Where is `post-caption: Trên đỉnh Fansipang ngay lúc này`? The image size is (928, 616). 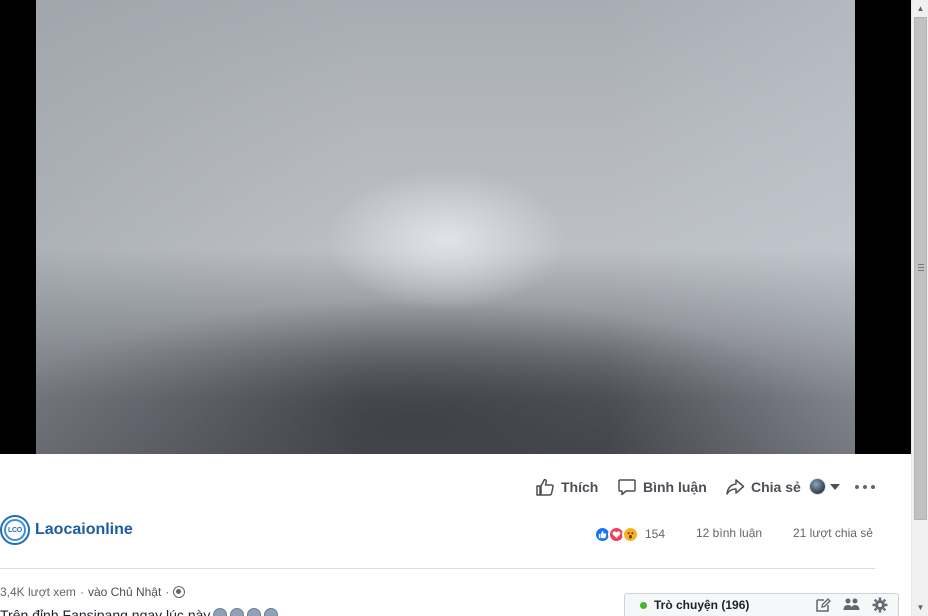 post-caption: Trên đỉnh Fansipang ngay lúc này is located at coordinates (139, 611).